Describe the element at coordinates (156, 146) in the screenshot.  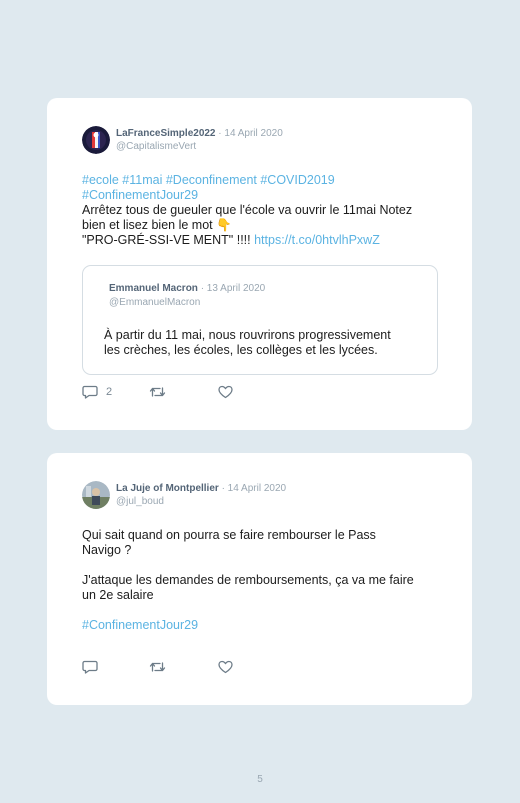
I see `author-handle: @CapitalismeVert` at that location.